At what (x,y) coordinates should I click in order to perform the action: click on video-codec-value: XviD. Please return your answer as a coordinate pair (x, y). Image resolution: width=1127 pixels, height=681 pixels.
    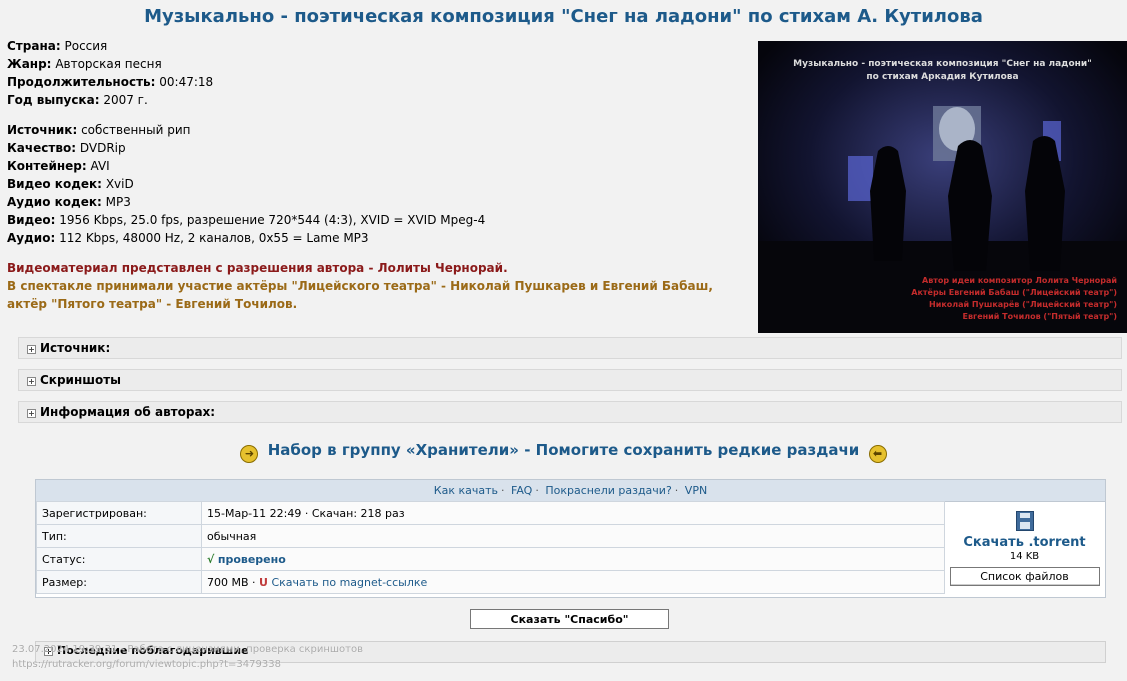
    Looking at the image, I should click on (119, 184).